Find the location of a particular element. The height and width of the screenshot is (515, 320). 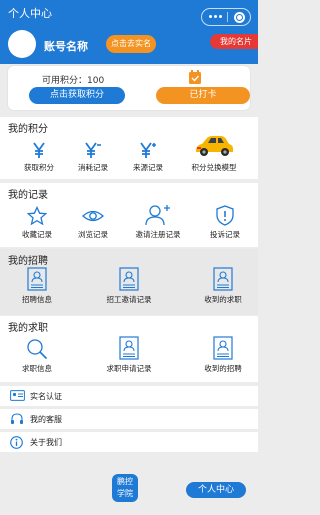

star-icon is located at coordinates (37, 216).